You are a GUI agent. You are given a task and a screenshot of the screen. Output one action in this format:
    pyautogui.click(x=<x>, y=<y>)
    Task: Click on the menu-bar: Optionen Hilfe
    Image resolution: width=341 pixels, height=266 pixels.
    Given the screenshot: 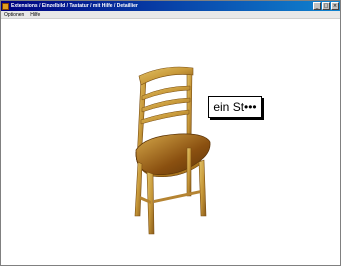 What is the action you would take?
    pyautogui.click(x=170, y=15)
    